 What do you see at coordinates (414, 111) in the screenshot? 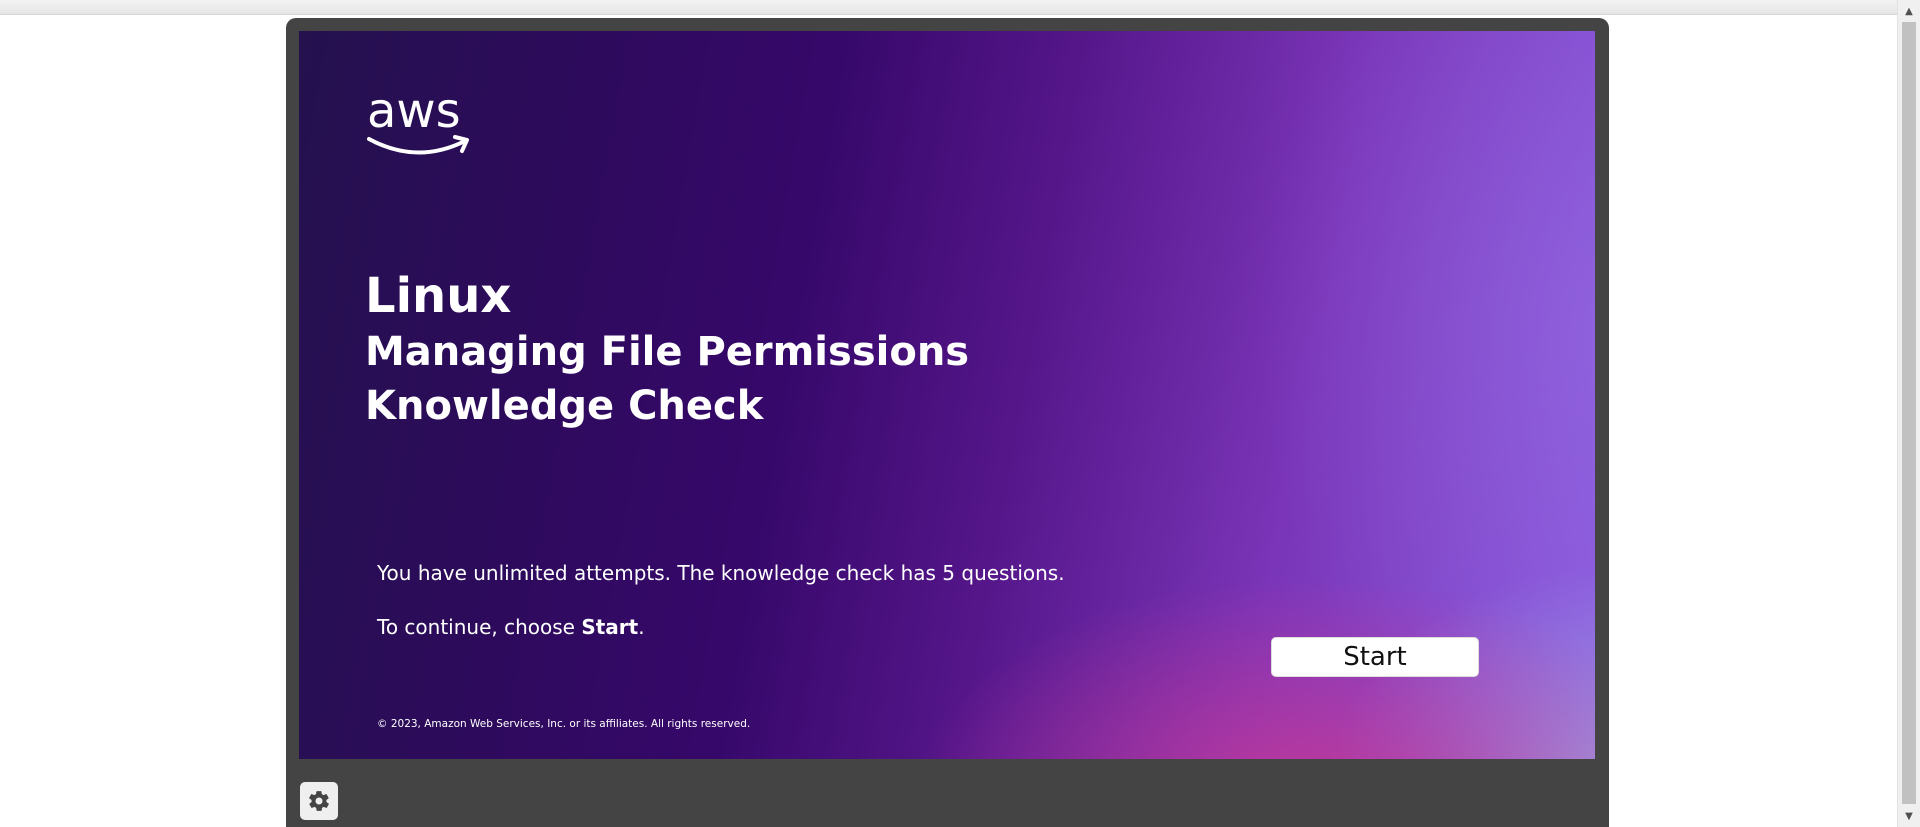
I see `svg-text: aws` at bounding box center [414, 111].